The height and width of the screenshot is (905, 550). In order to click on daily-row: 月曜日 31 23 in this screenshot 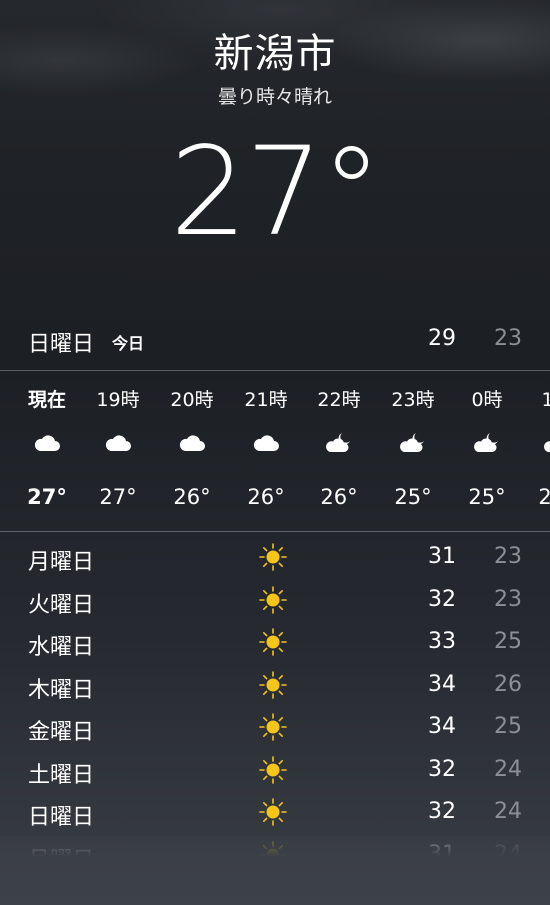, I will do `click(275, 557)`.